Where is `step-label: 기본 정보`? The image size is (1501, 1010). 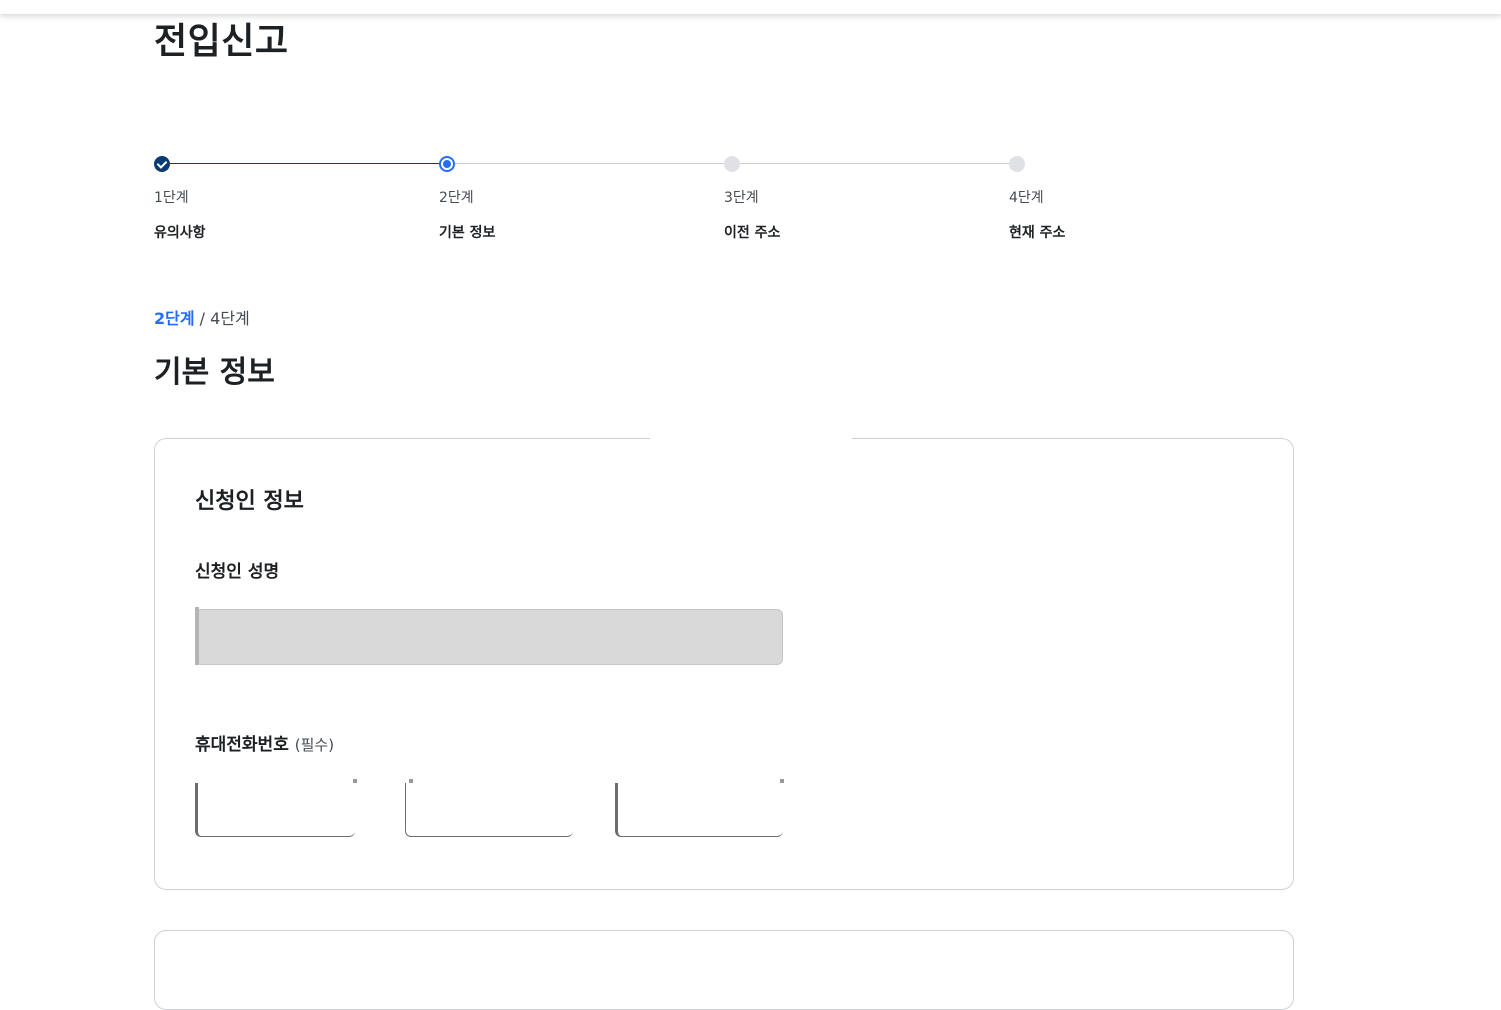 step-label: 기본 정보 is located at coordinates (467, 233).